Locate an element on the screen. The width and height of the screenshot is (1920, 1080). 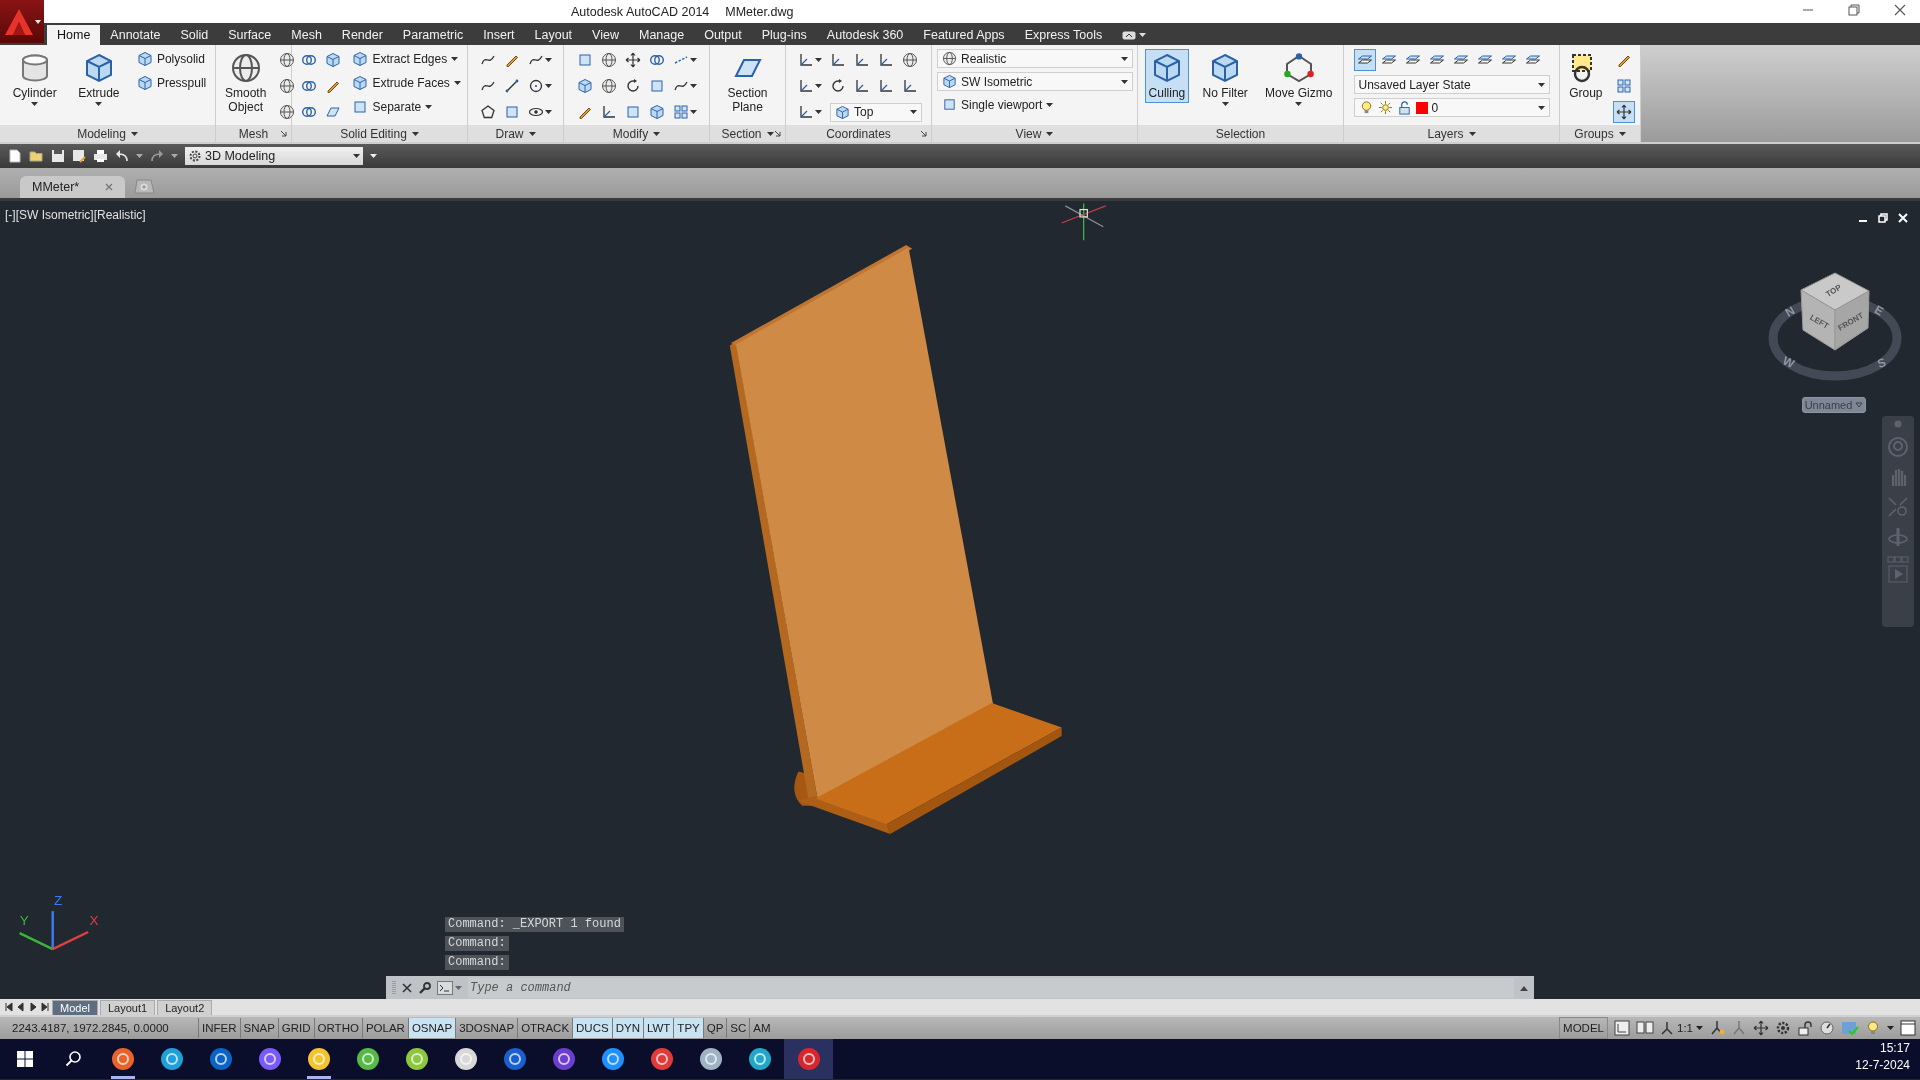
status-toggle: 3DOSNAP is located at coordinates (486, 1028).